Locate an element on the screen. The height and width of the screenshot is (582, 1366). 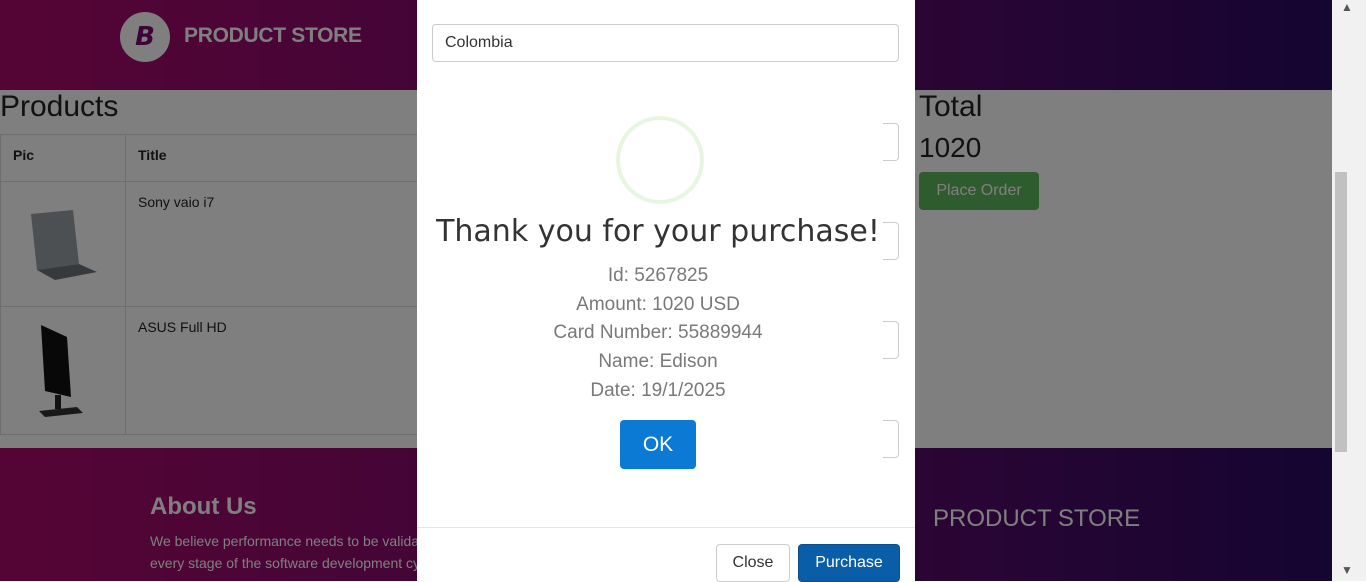
modal-footer: Close Purchase is located at coordinates (666, 554).